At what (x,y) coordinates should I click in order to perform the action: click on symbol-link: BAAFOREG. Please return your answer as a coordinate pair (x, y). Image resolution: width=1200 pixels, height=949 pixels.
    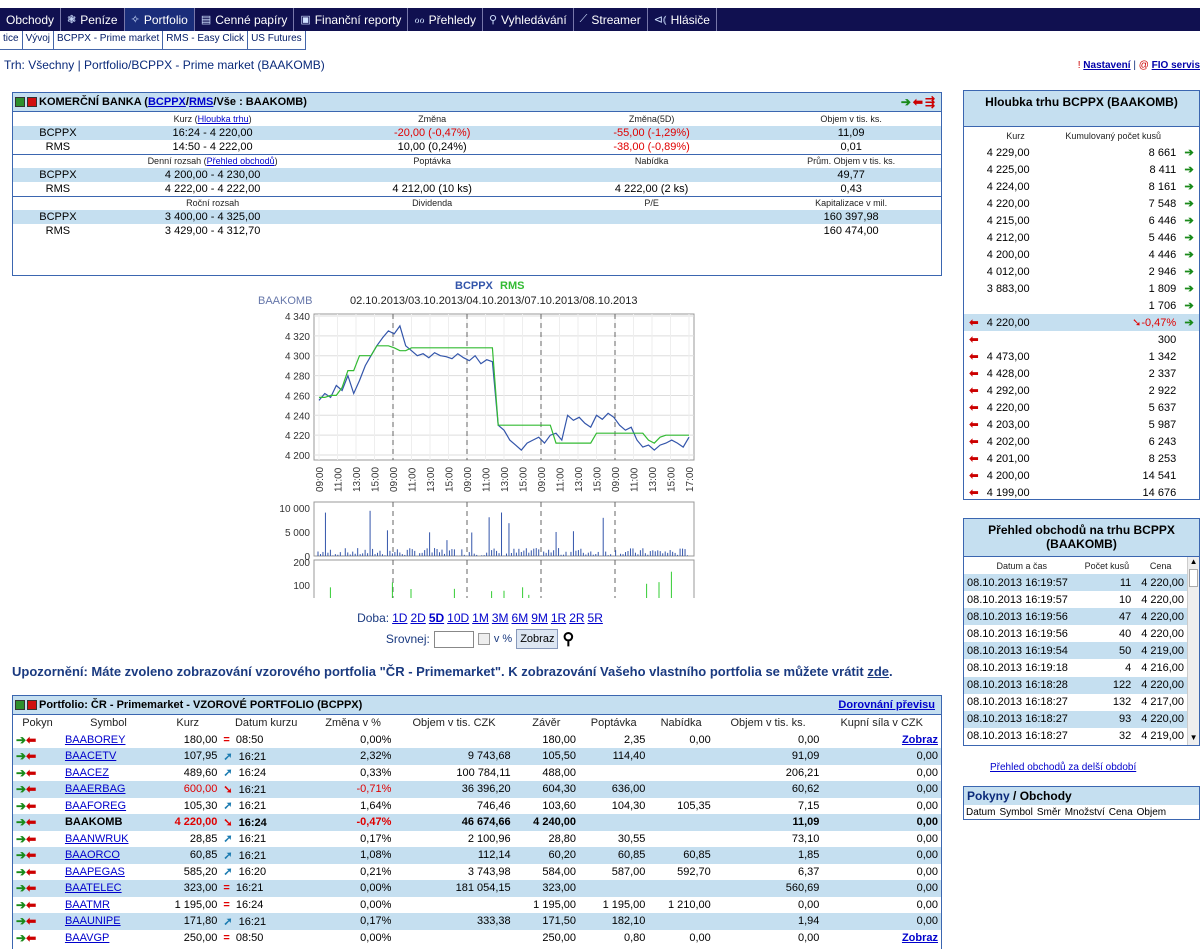
    Looking at the image, I should click on (95, 806).